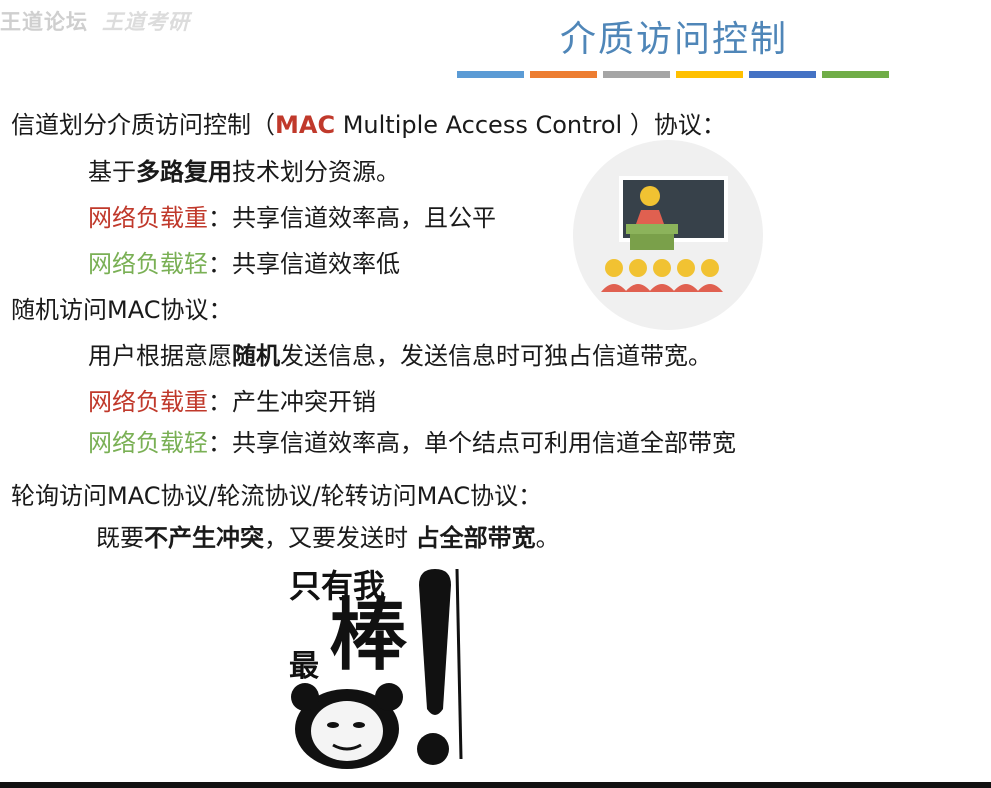 This screenshot has width=991, height=788. Describe the element at coordinates (95, 21) in the screenshot. I see `watermark: 王道论坛 王道考研` at that location.